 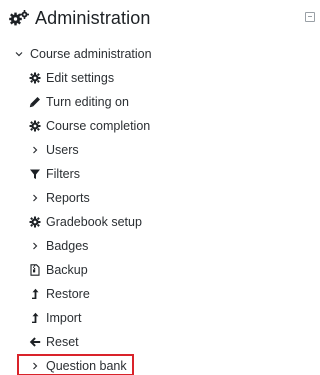 I want to click on tree-item-label: Reports, so click(x=68, y=198).